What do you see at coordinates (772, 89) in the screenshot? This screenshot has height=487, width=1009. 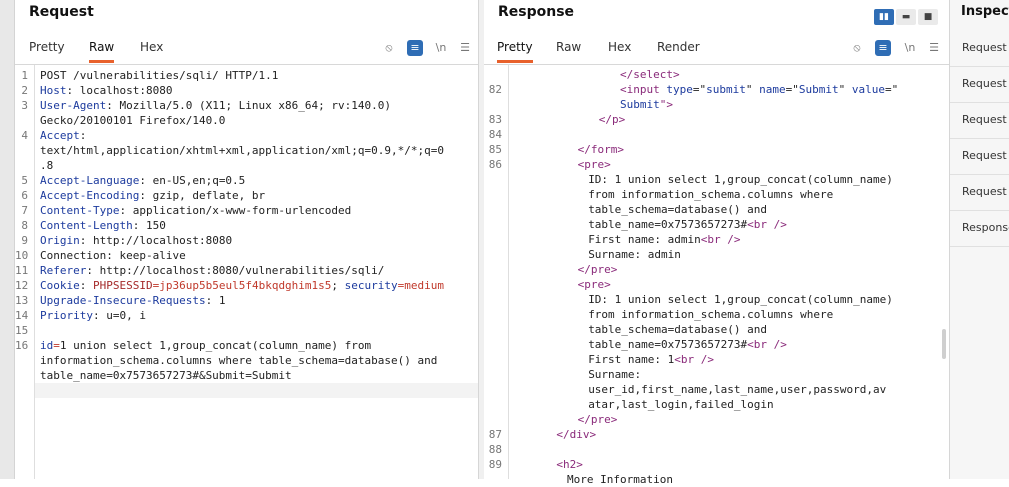 I see `token: name` at bounding box center [772, 89].